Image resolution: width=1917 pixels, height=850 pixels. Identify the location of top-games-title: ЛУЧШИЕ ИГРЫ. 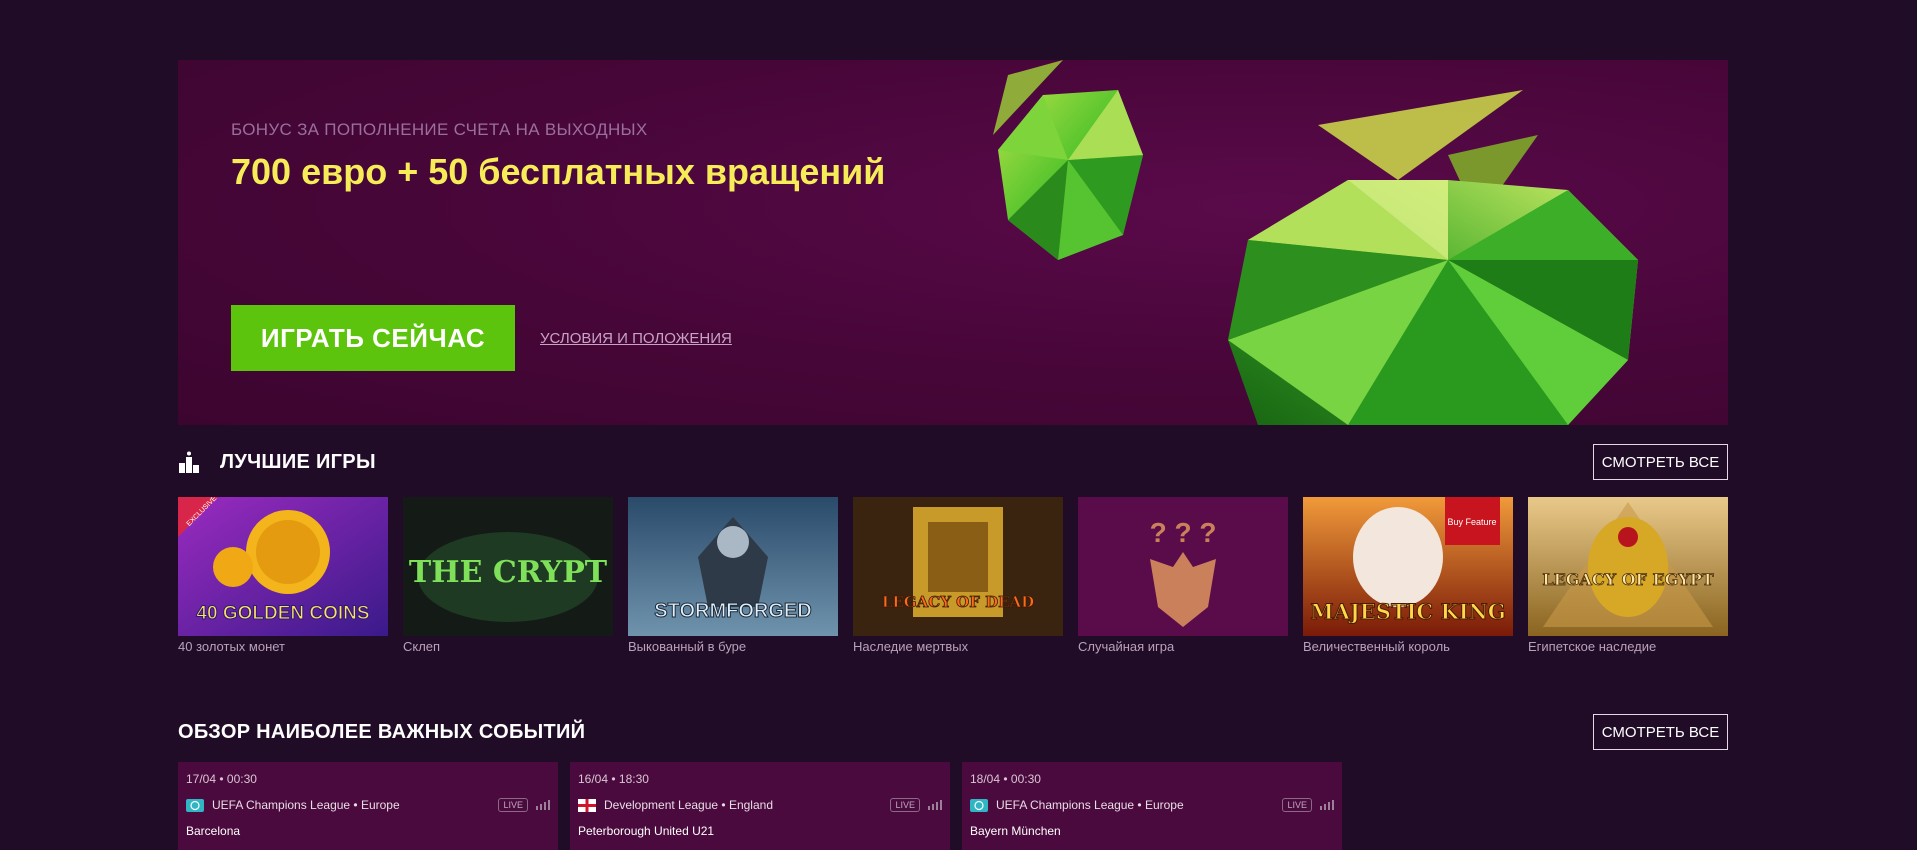
(298, 461).